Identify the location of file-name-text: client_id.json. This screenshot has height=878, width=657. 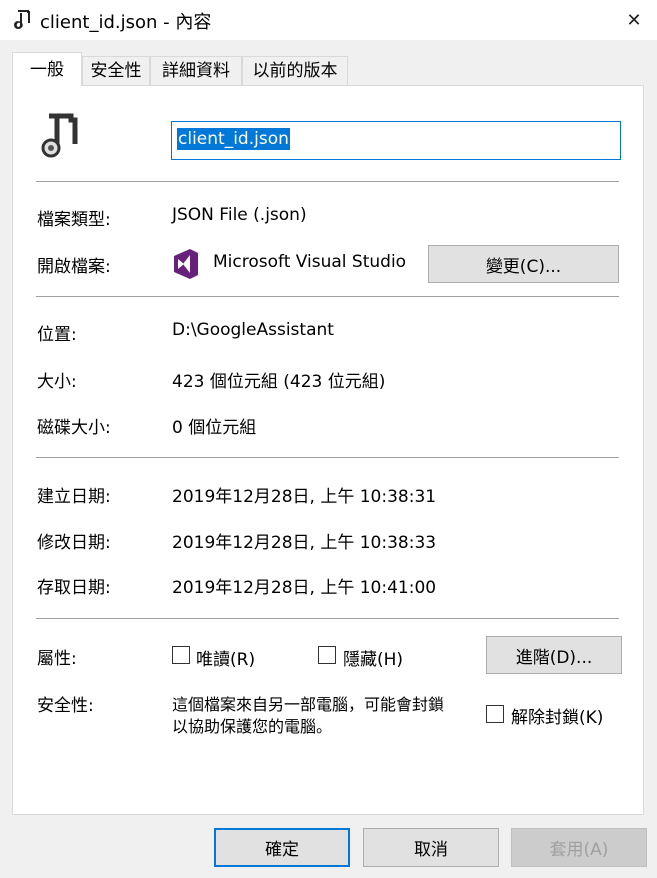
(233, 139).